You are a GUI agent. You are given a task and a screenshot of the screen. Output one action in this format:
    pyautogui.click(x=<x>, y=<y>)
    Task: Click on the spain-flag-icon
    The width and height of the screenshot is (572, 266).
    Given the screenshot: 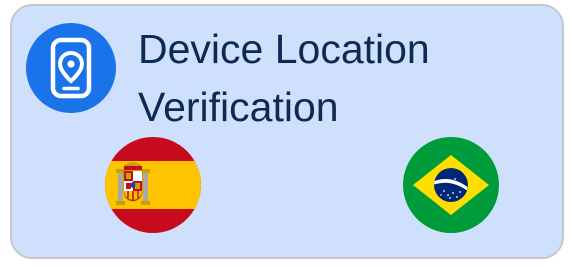 What is the action you would take?
    pyautogui.click(x=153, y=185)
    